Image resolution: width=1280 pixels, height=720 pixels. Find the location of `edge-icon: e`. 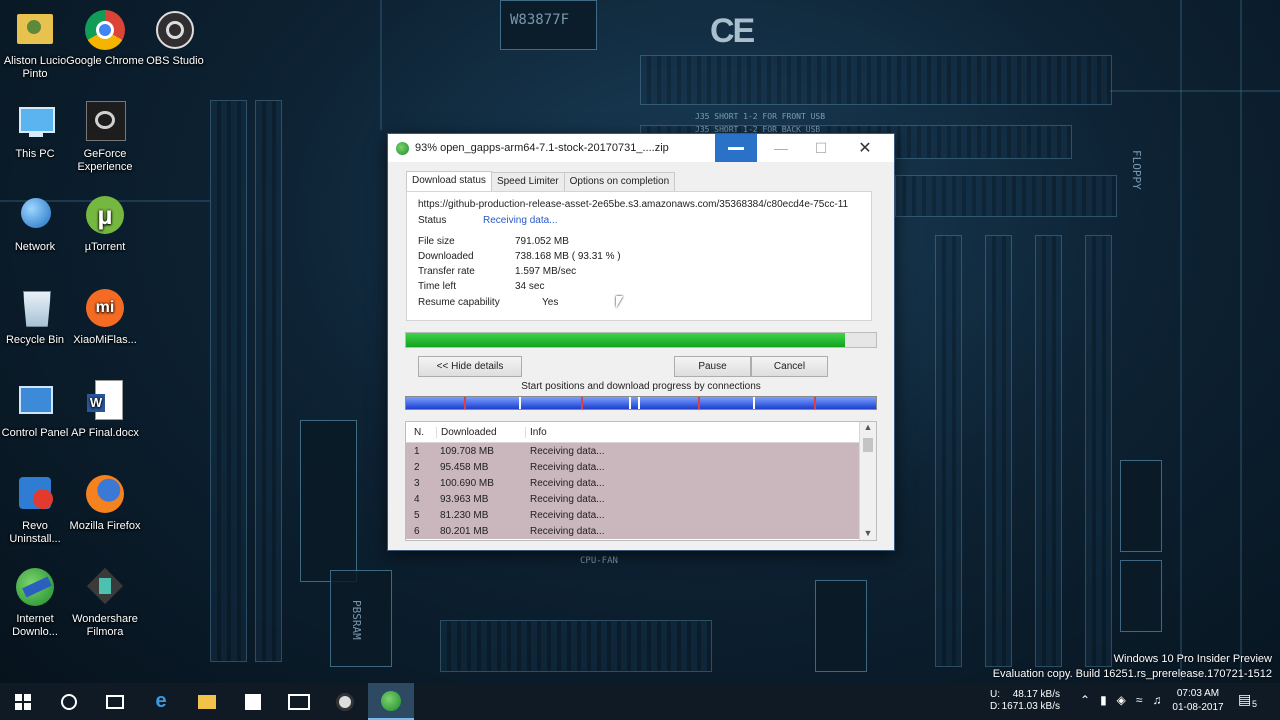

edge-icon: e is located at coordinates (161, 701).